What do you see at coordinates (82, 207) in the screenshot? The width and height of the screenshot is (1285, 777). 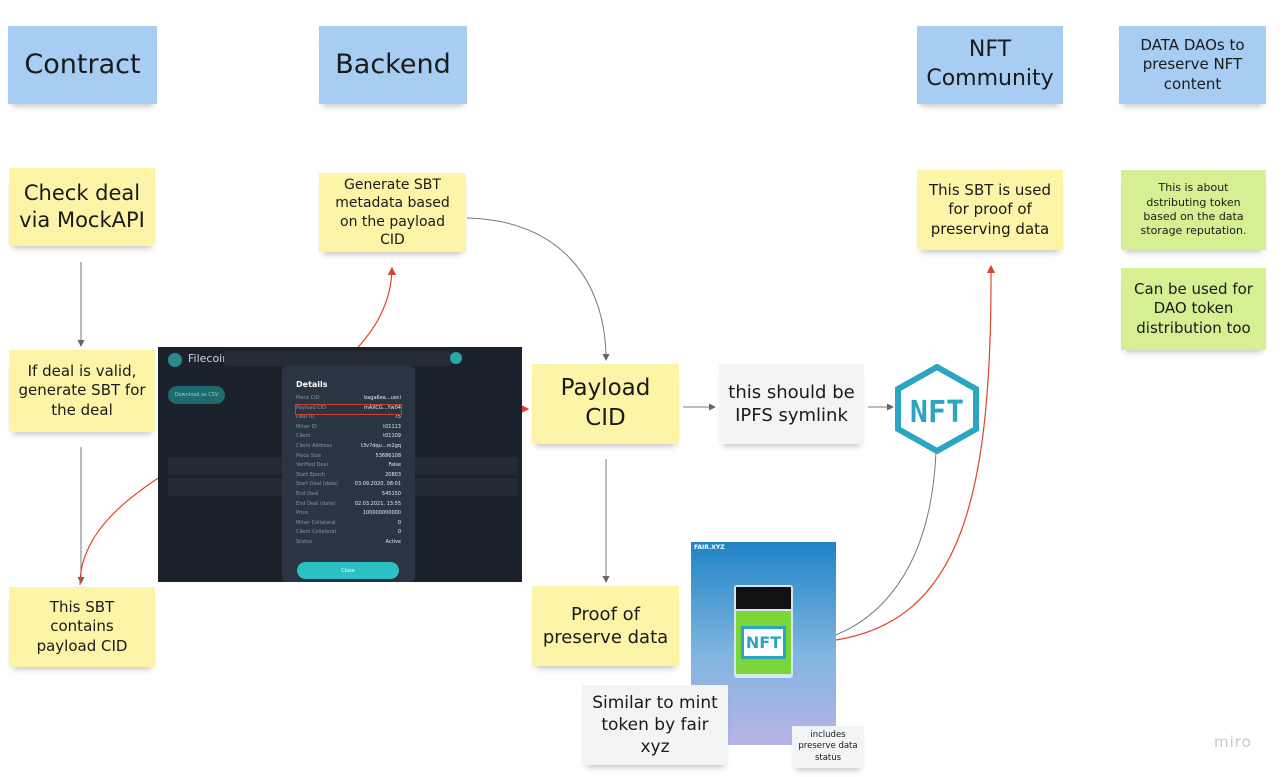 I see `note-check-deal: Check deal via MockAPI` at bounding box center [82, 207].